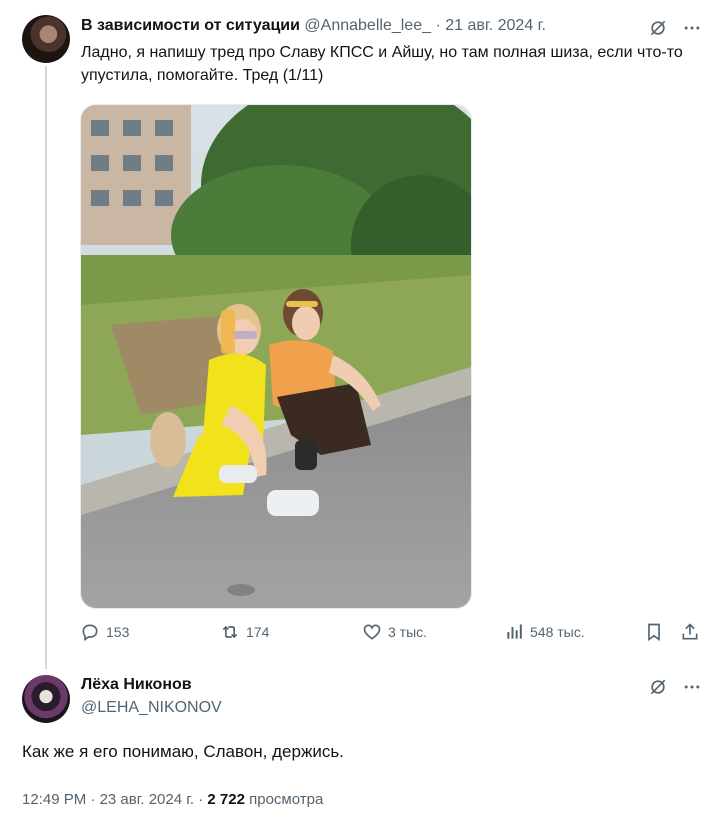  I want to click on tweet-actions: 153 174 3 тыс. 548 тыс., so click(390, 635).